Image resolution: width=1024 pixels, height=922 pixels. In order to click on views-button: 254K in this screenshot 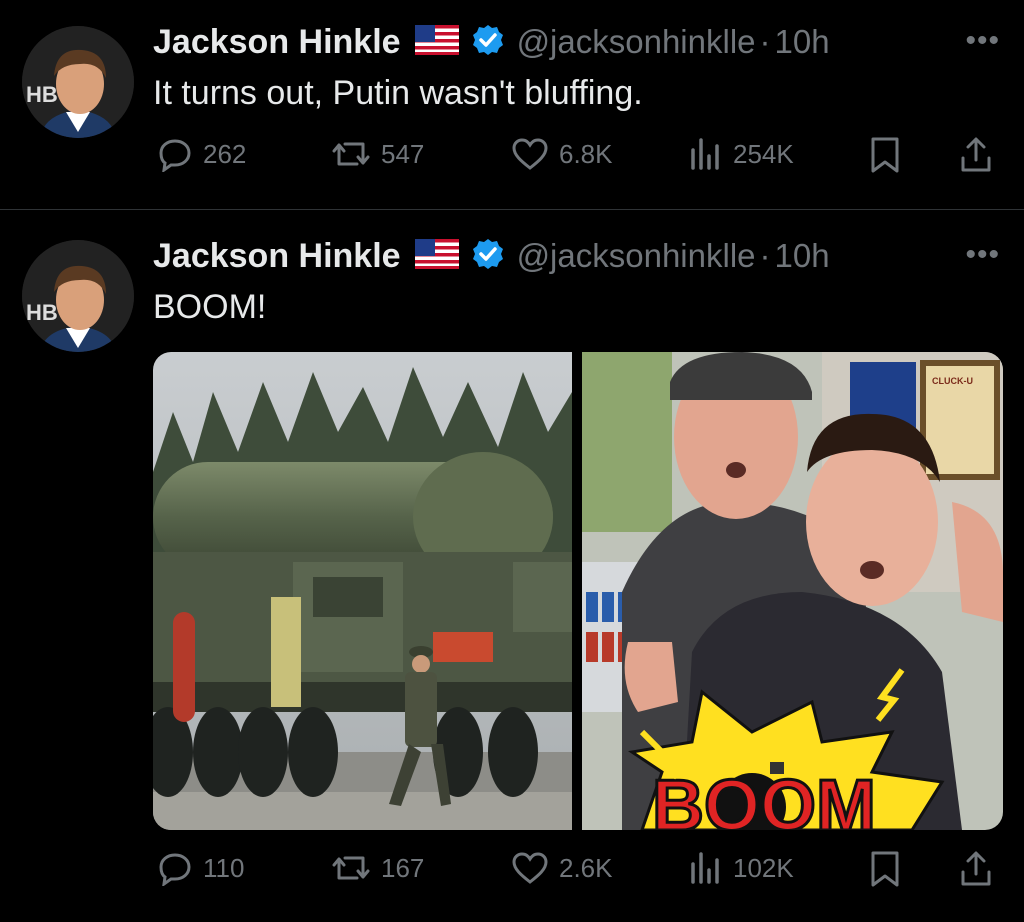, I will do `click(741, 154)`.